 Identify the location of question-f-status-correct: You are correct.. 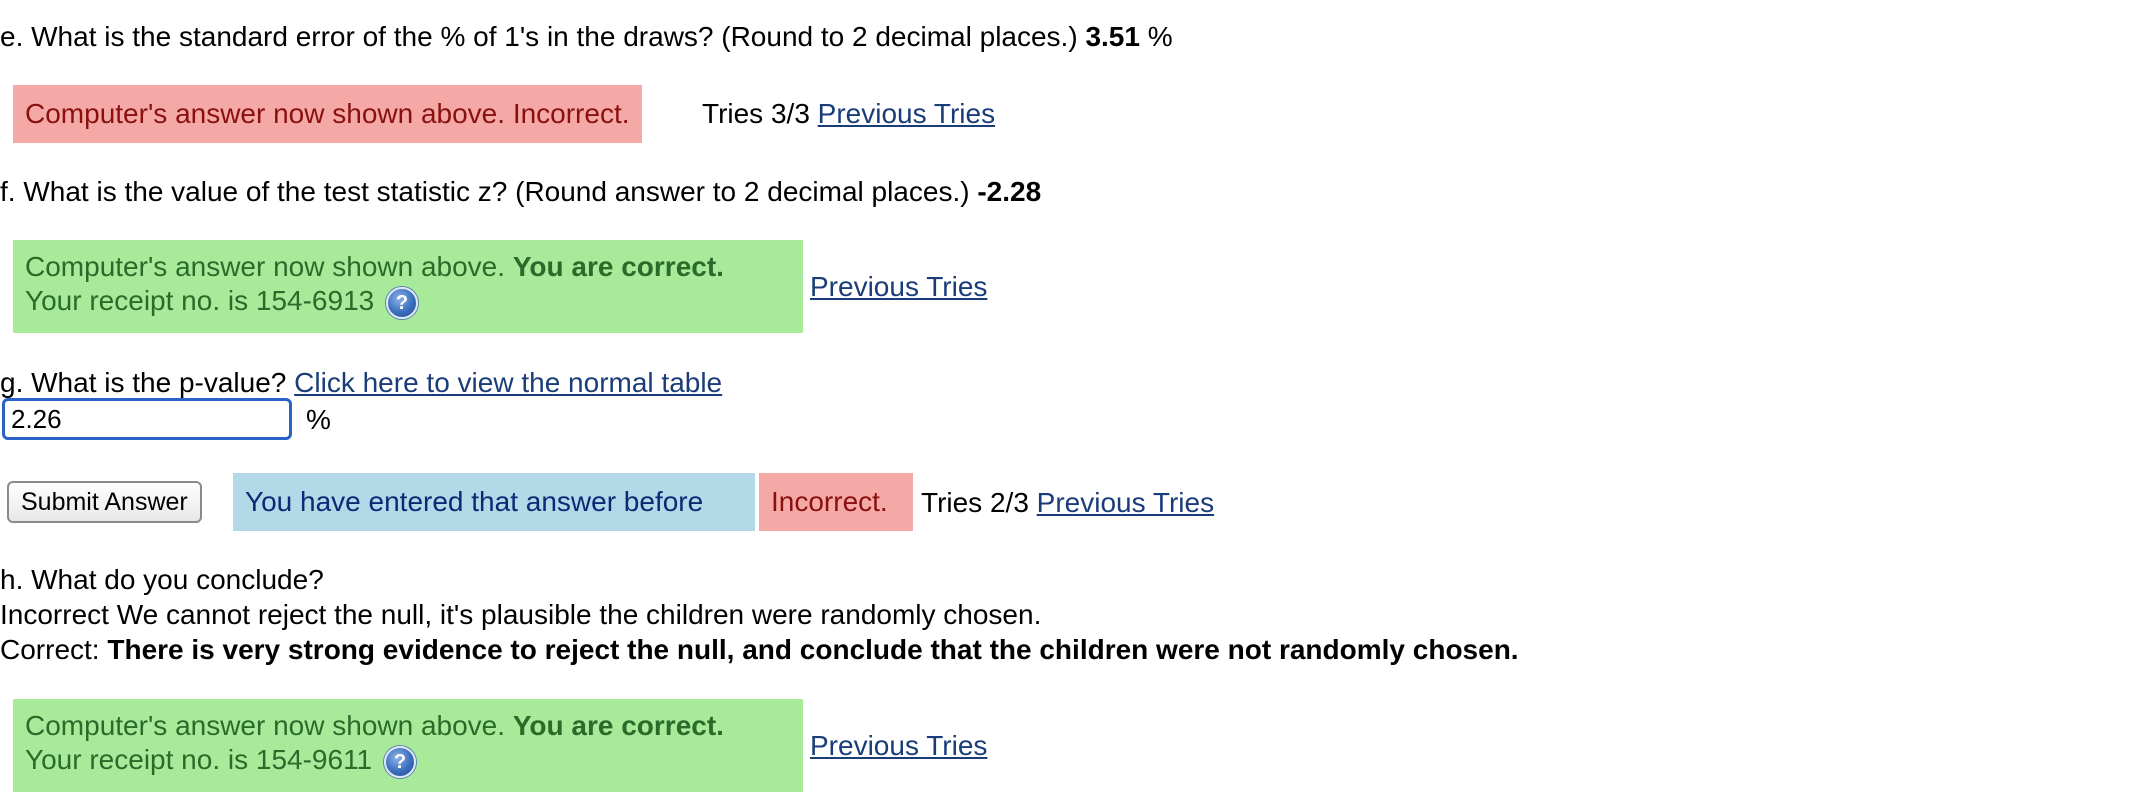
(618, 266).